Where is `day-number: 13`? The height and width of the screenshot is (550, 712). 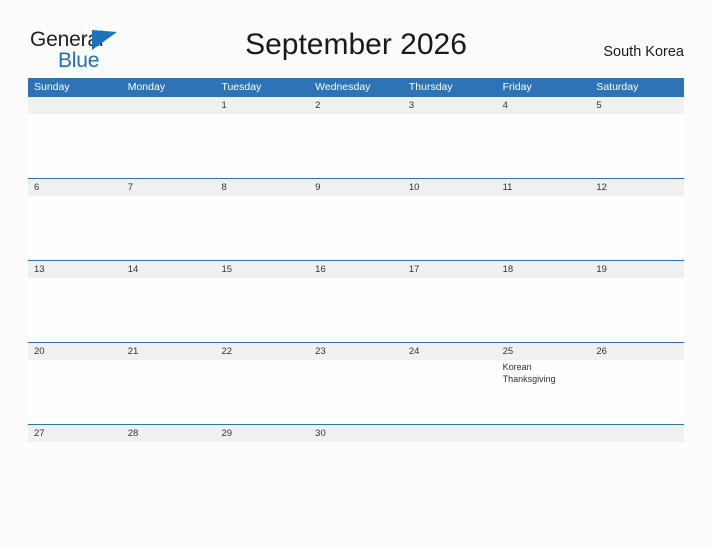
day-number: 13 is located at coordinates (75, 269).